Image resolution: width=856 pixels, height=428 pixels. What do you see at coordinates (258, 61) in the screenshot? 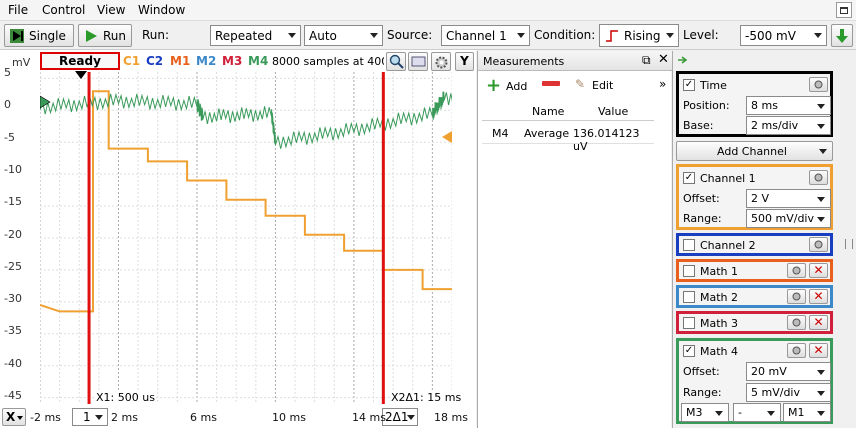
I see `channel-tag-m4: M4` at bounding box center [258, 61].